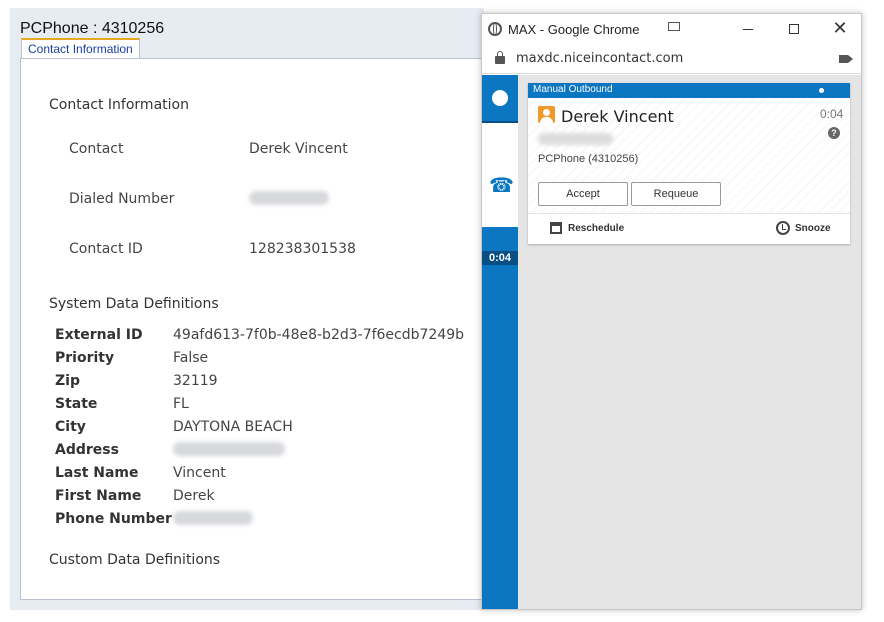  Describe the element at coordinates (98, 496) in the screenshot. I see `first-name-label: First Name` at that location.